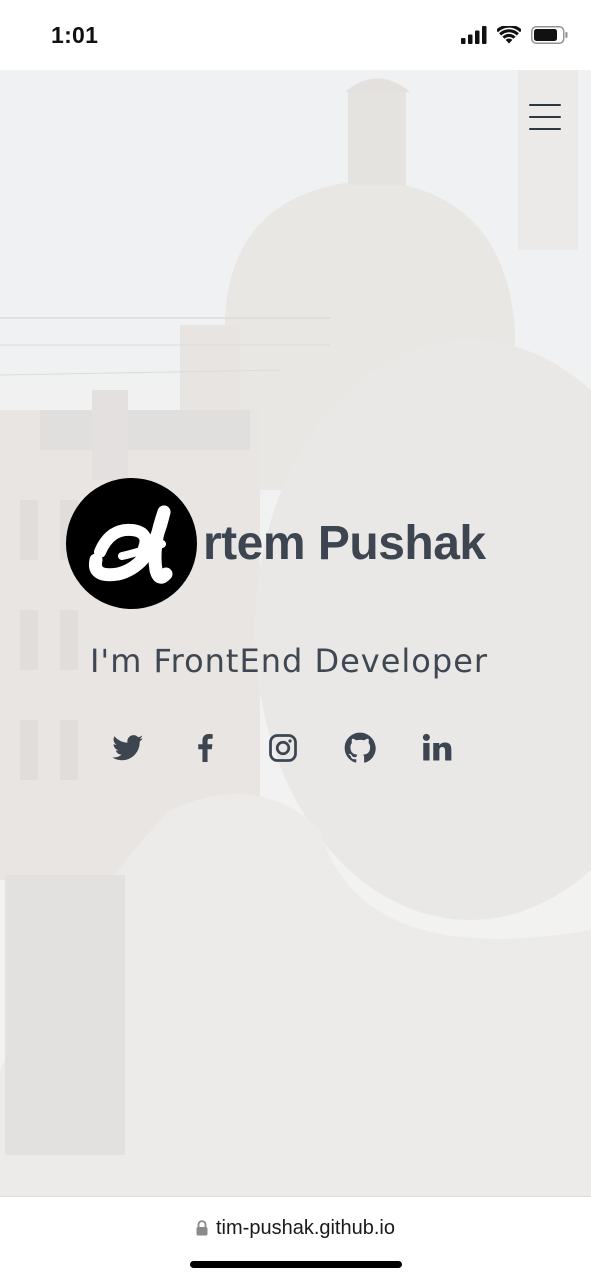  I want to click on brand: rtem Pushak, so click(276, 543).